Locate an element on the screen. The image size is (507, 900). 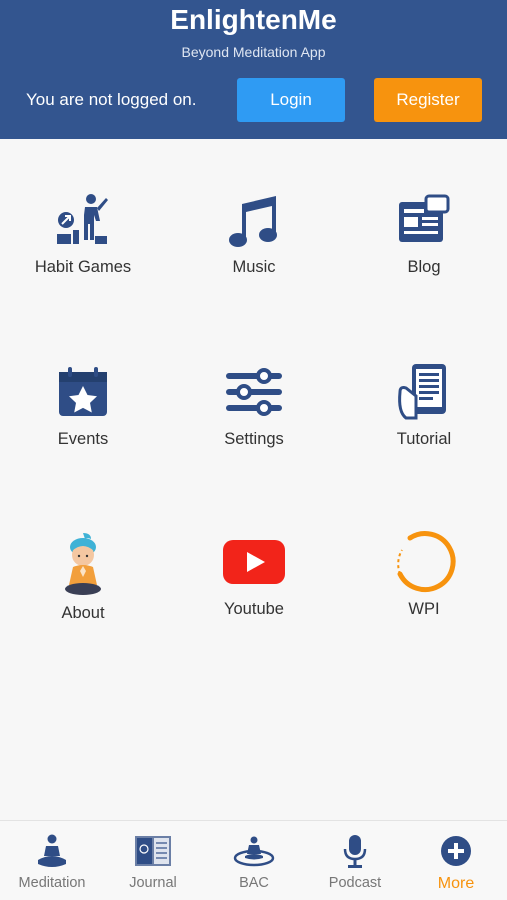
login-button: Login is located at coordinates (291, 100).